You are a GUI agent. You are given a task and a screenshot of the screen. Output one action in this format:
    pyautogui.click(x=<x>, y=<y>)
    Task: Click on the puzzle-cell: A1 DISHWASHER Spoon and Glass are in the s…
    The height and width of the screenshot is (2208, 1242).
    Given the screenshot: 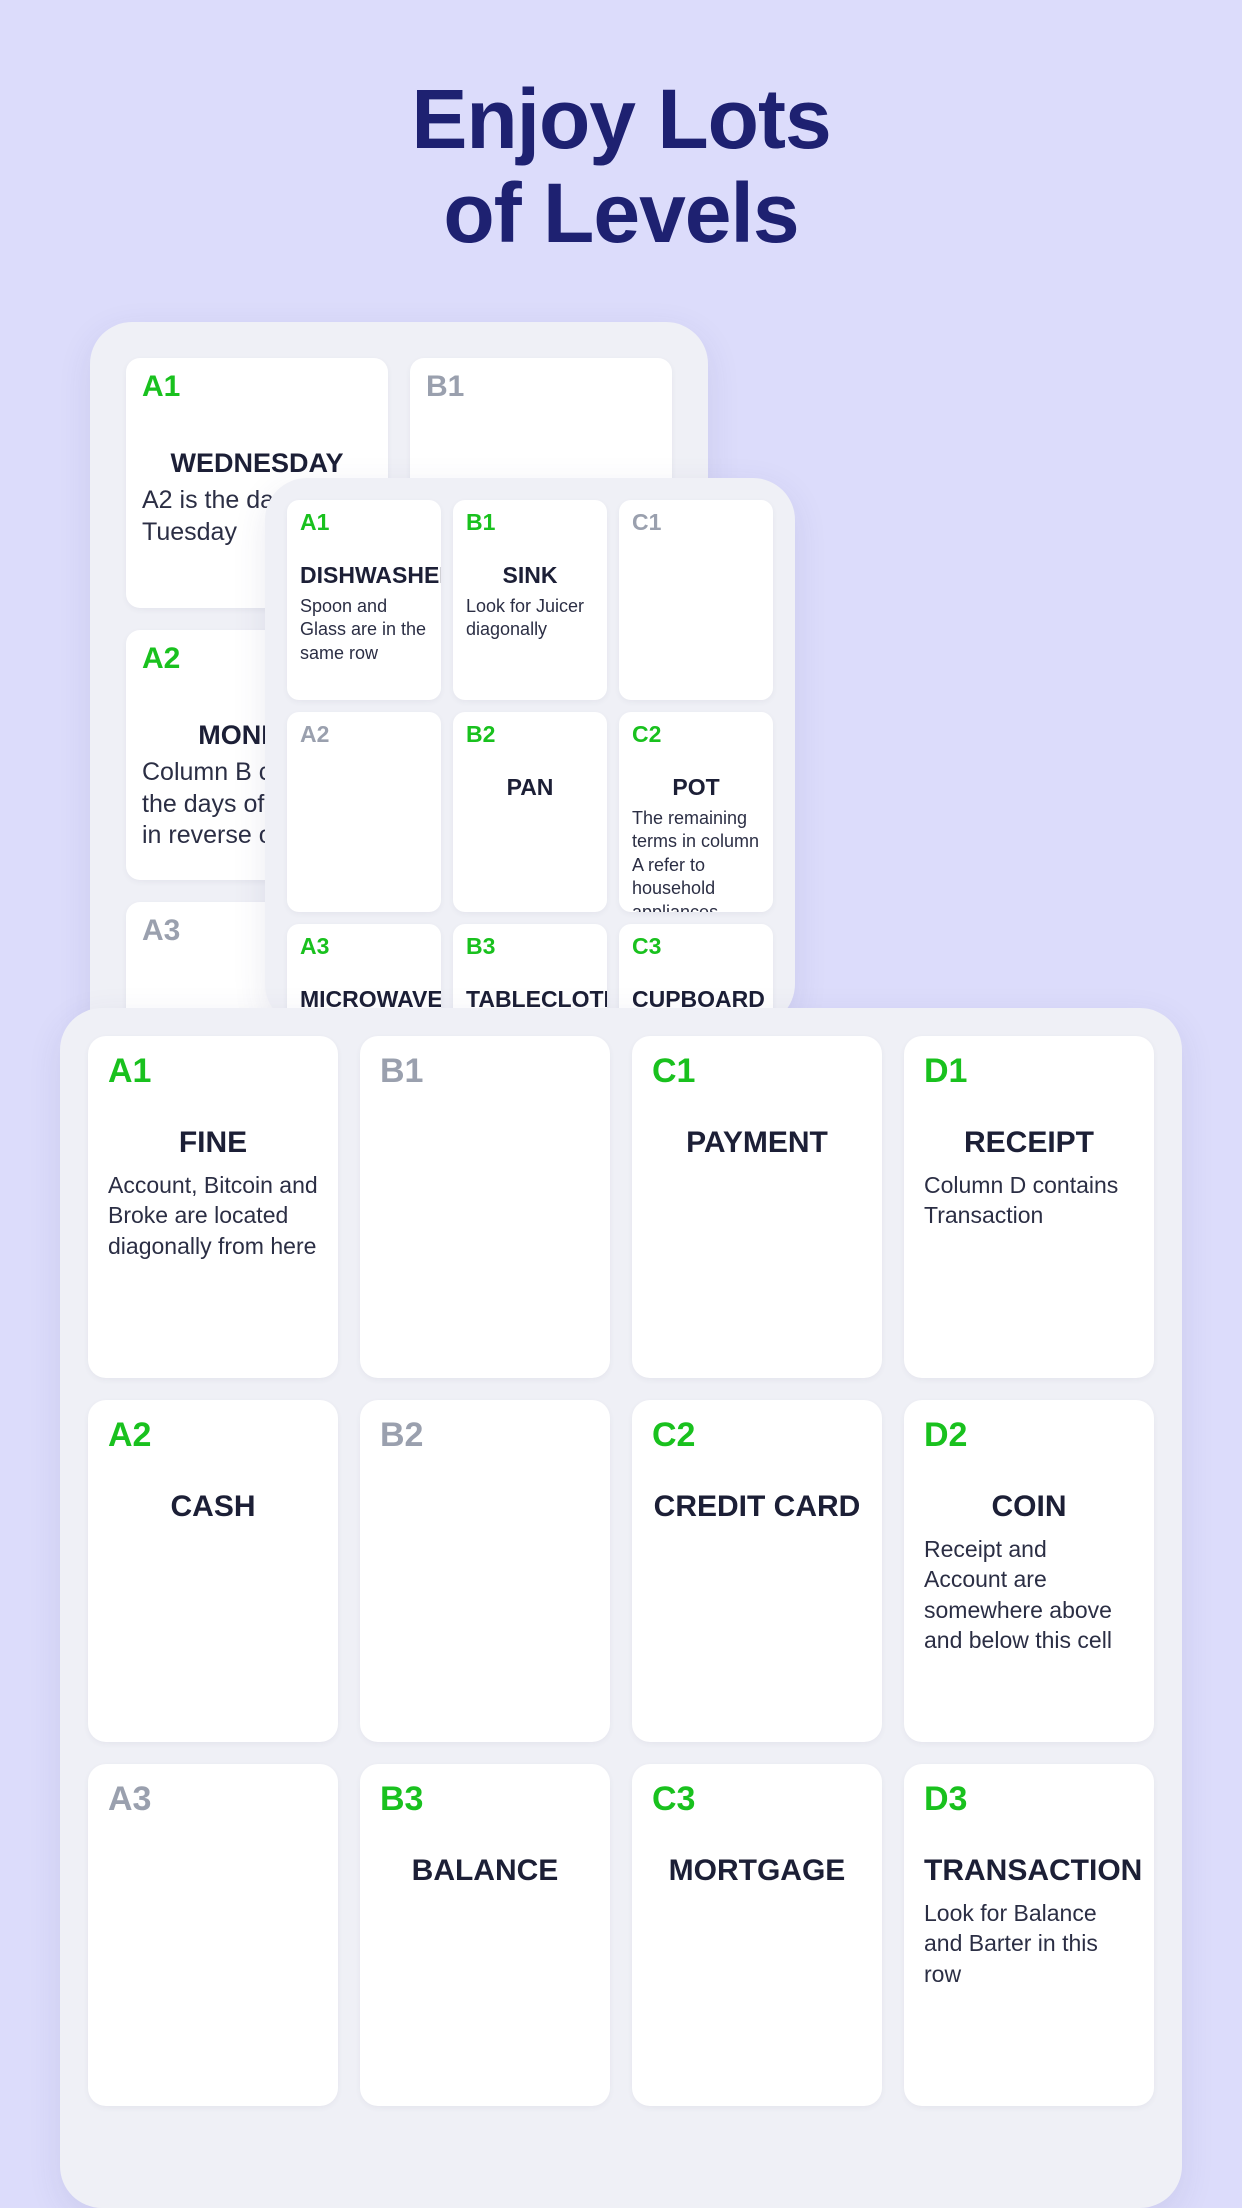 What is the action you would take?
    pyautogui.click(x=364, y=600)
    